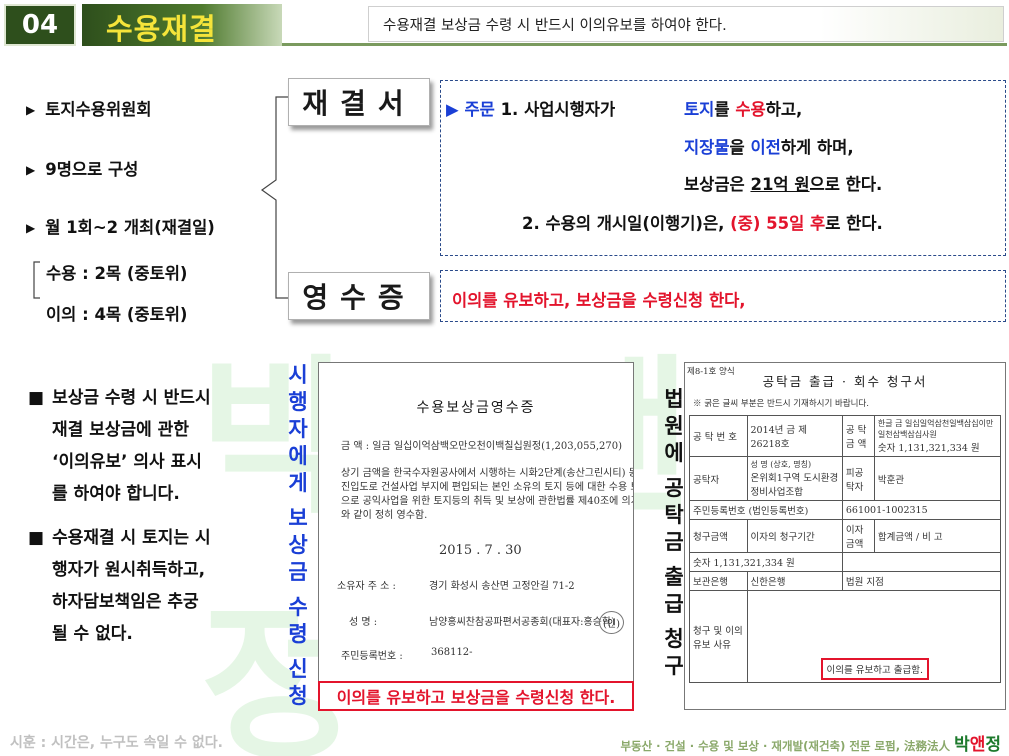 The image size is (1009, 756). I want to click on side-label-char: 행, so click(298, 402).